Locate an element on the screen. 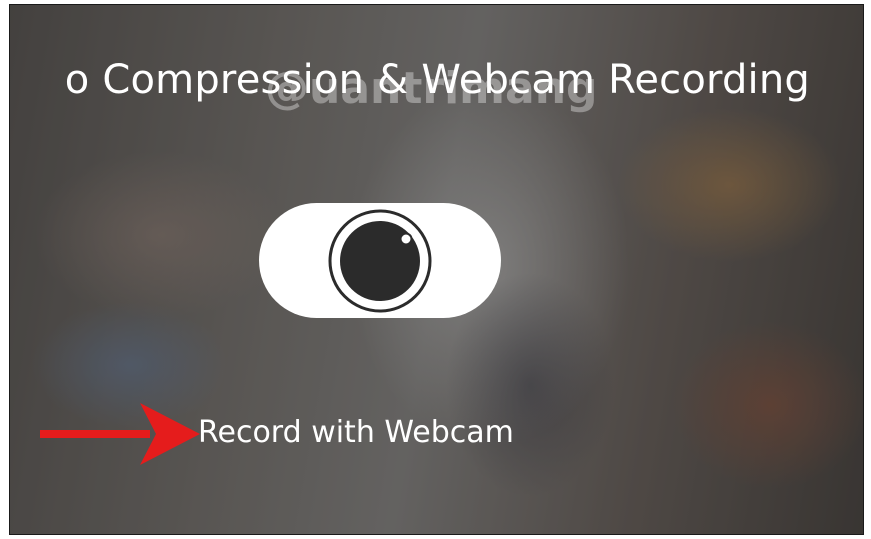  record-webcam-label: Record with Webcam is located at coordinates (356, 432).